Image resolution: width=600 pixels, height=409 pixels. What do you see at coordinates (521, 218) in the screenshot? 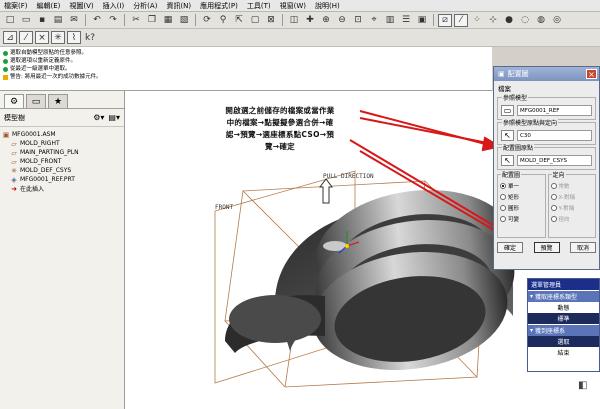
I see `layout-variable-radio: 可變` at bounding box center [521, 218].